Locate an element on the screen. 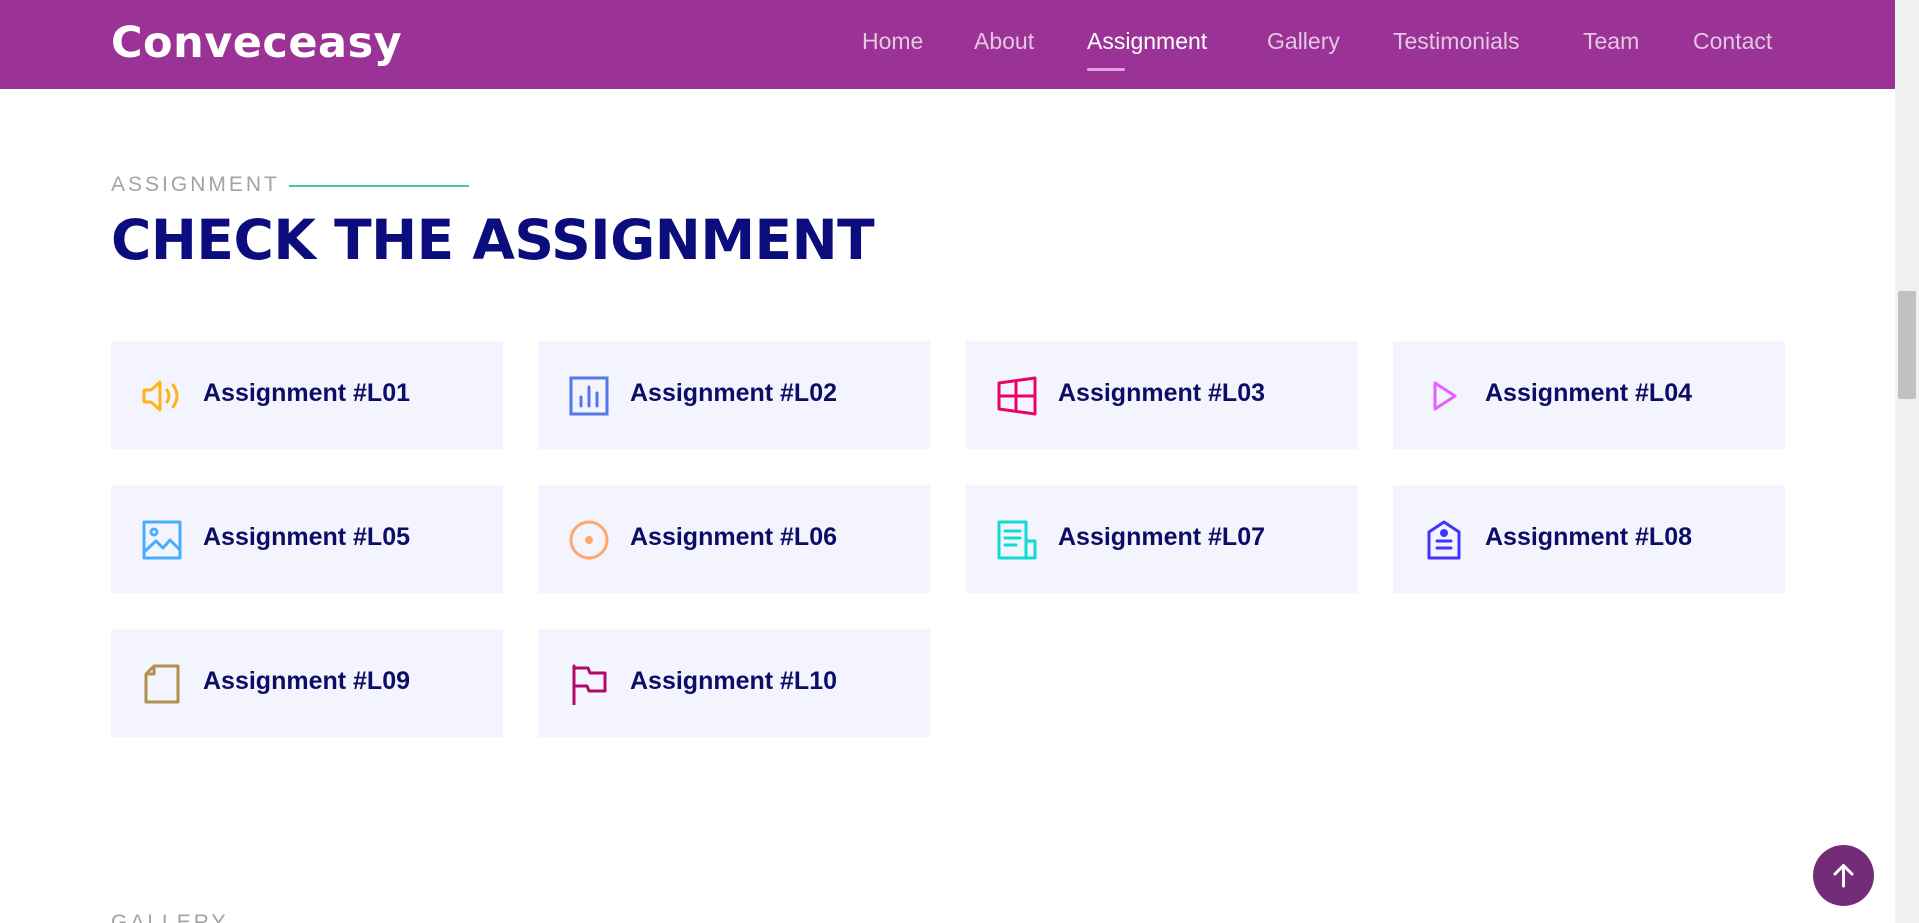 The width and height of the screenshot is (1919, 923). assignment-card-label: Assignment #L07 is located at coordinates (1162, 537).